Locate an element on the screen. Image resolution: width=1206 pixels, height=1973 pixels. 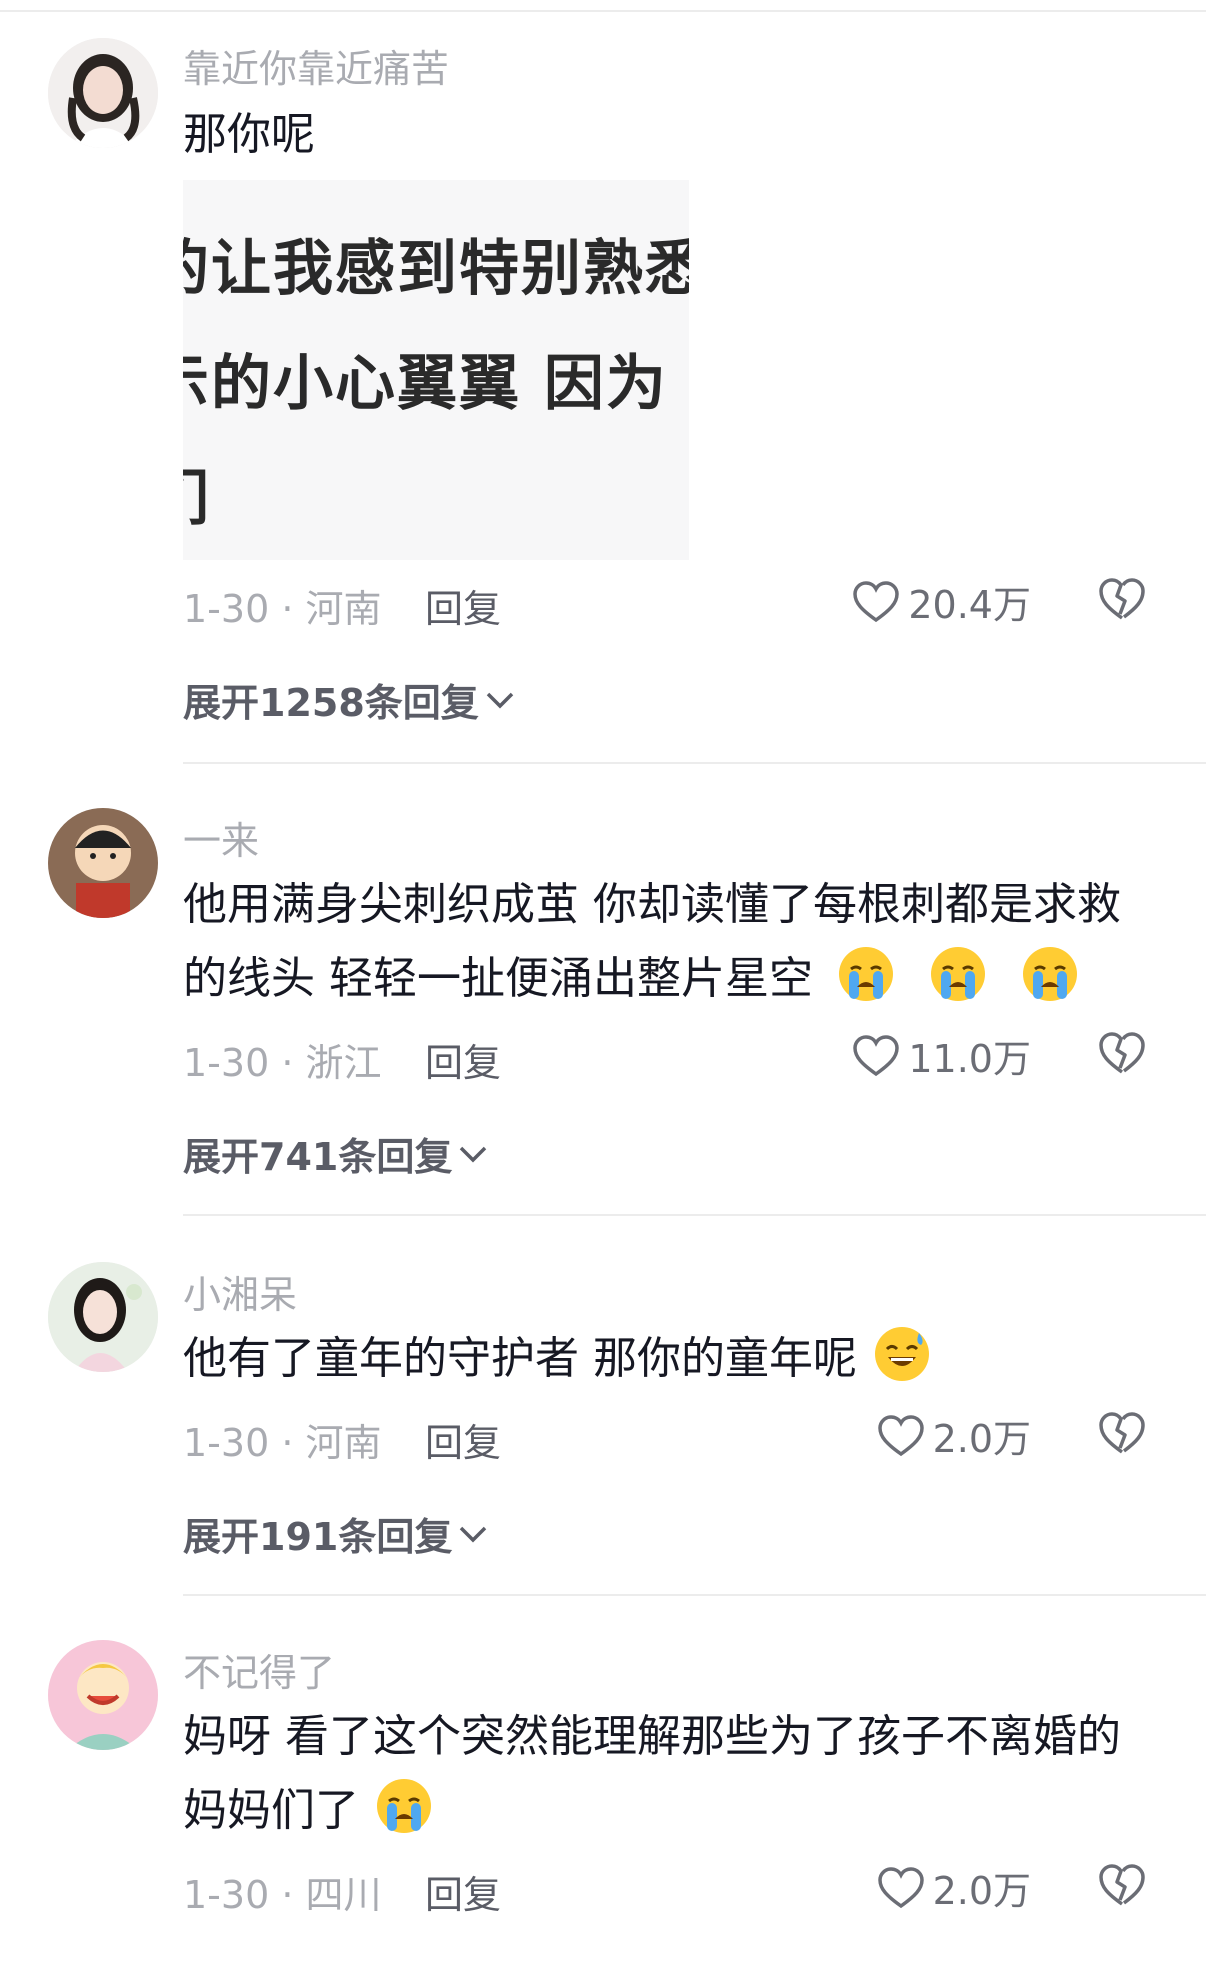
comment-image: 的让我感到特别熟悉 示的小心翼翼 因为 们 is located at coordinates (436, 370).